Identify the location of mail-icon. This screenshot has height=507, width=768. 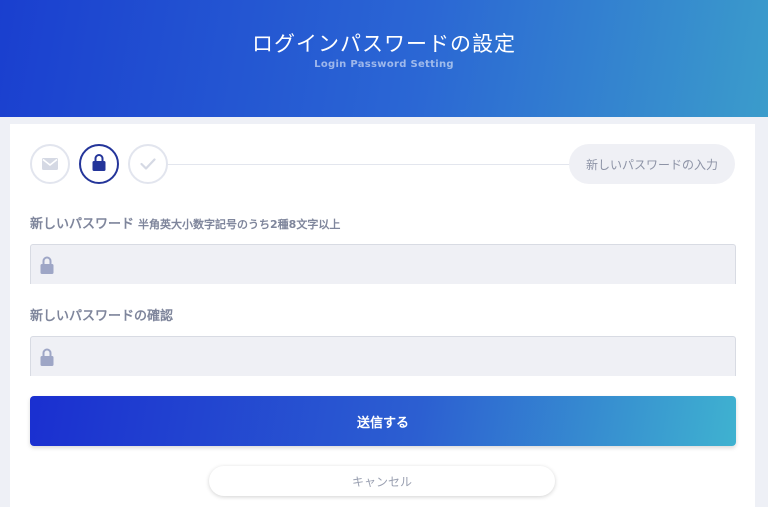
(50, 164).